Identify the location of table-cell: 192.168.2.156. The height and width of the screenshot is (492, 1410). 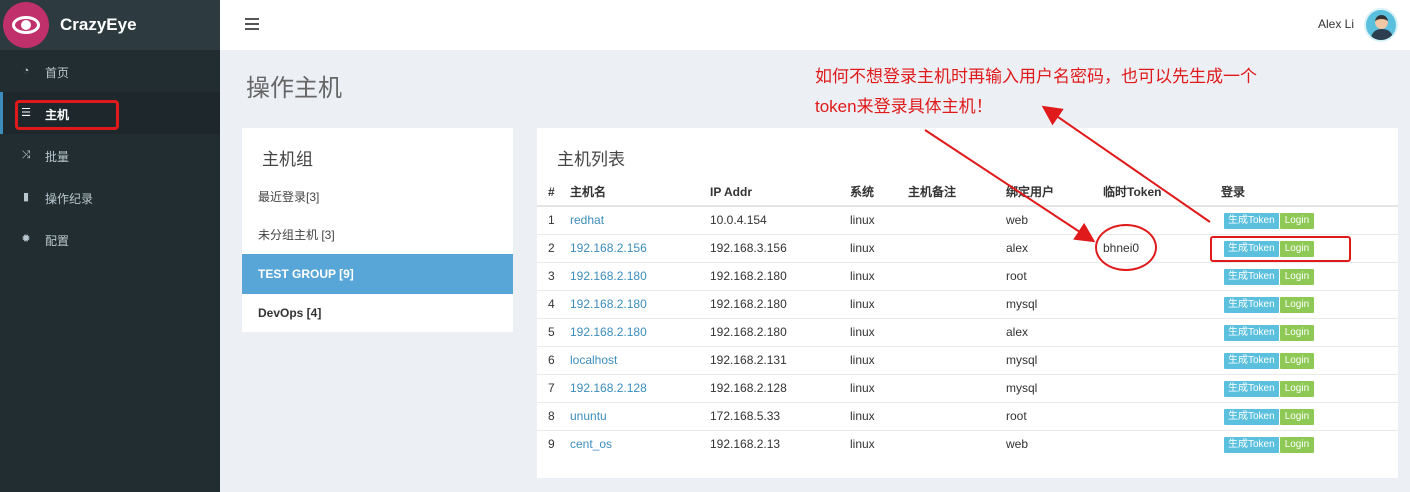
(640, 247).